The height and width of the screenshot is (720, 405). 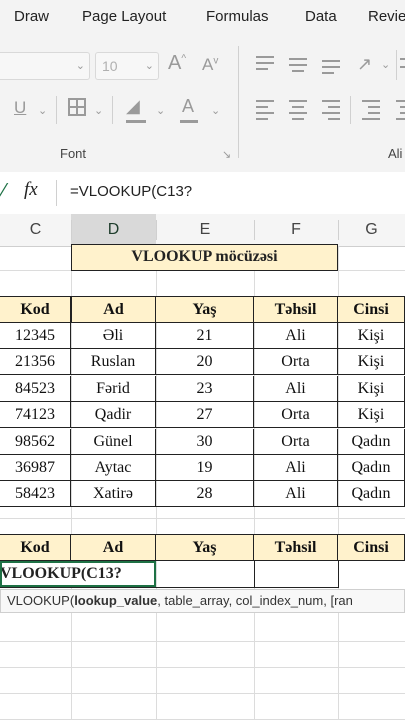 I want to click on cell-kod: 36987, so click(x=35, y=468).